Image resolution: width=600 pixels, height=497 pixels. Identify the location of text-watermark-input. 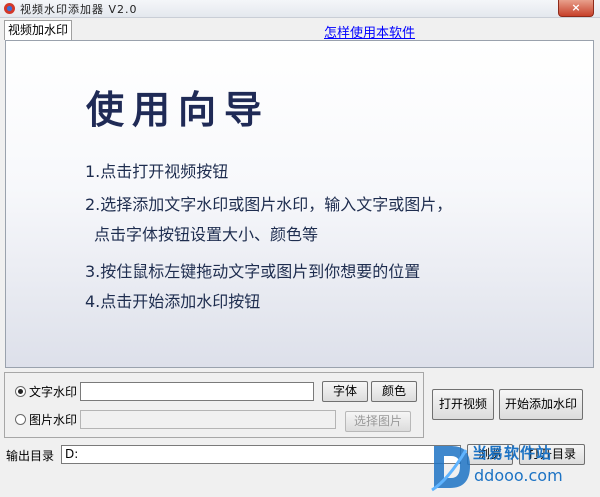
(197, 391).